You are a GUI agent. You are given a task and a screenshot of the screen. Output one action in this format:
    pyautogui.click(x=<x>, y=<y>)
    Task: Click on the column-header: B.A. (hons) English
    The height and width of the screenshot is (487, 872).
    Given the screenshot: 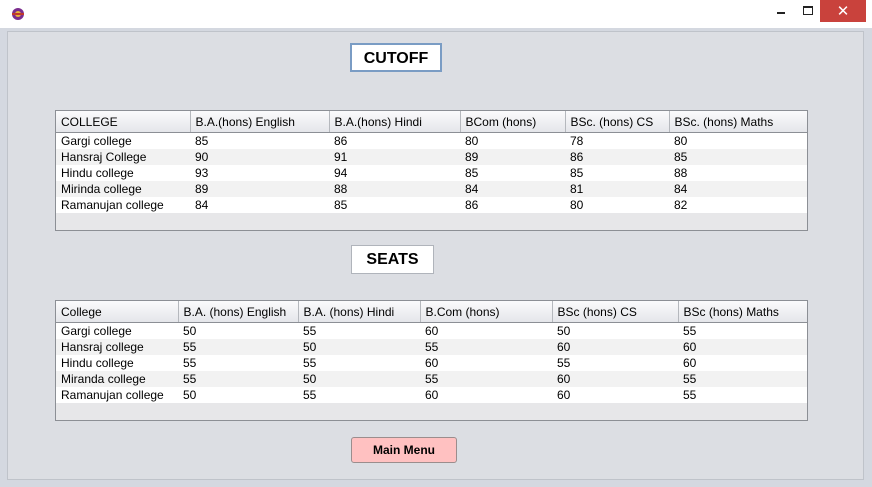 What is the action you would take?
    pyautogui.click(x=238, y=312)
    